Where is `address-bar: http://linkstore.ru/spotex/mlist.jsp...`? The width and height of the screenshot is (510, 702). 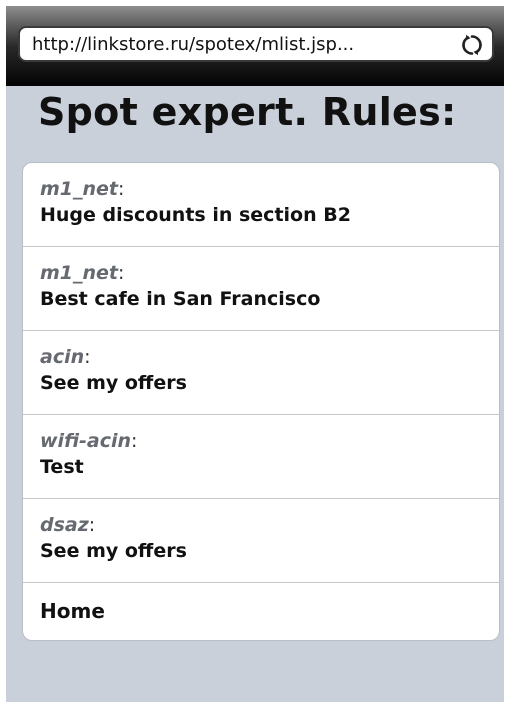
address-bar: http://linkstore.ru/spotex/mlist.jsp... is located at coordinates (256, 44).